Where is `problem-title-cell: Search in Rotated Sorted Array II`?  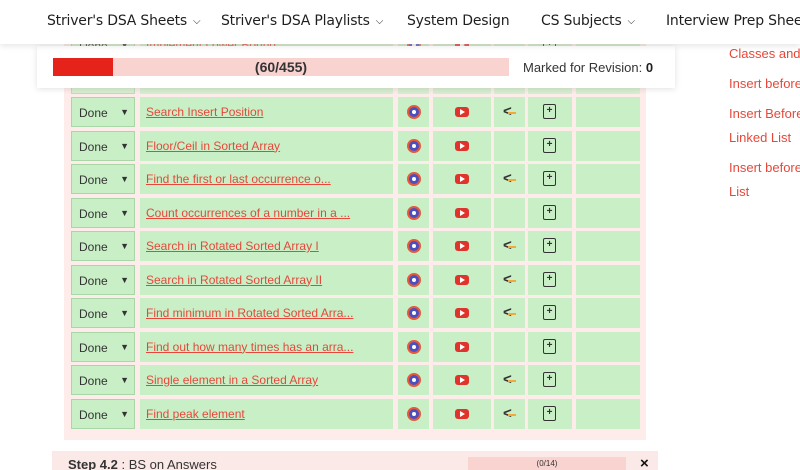
problem-title-cell: Search in Rotated Sorted Array II is located at coordinates (266, 279).